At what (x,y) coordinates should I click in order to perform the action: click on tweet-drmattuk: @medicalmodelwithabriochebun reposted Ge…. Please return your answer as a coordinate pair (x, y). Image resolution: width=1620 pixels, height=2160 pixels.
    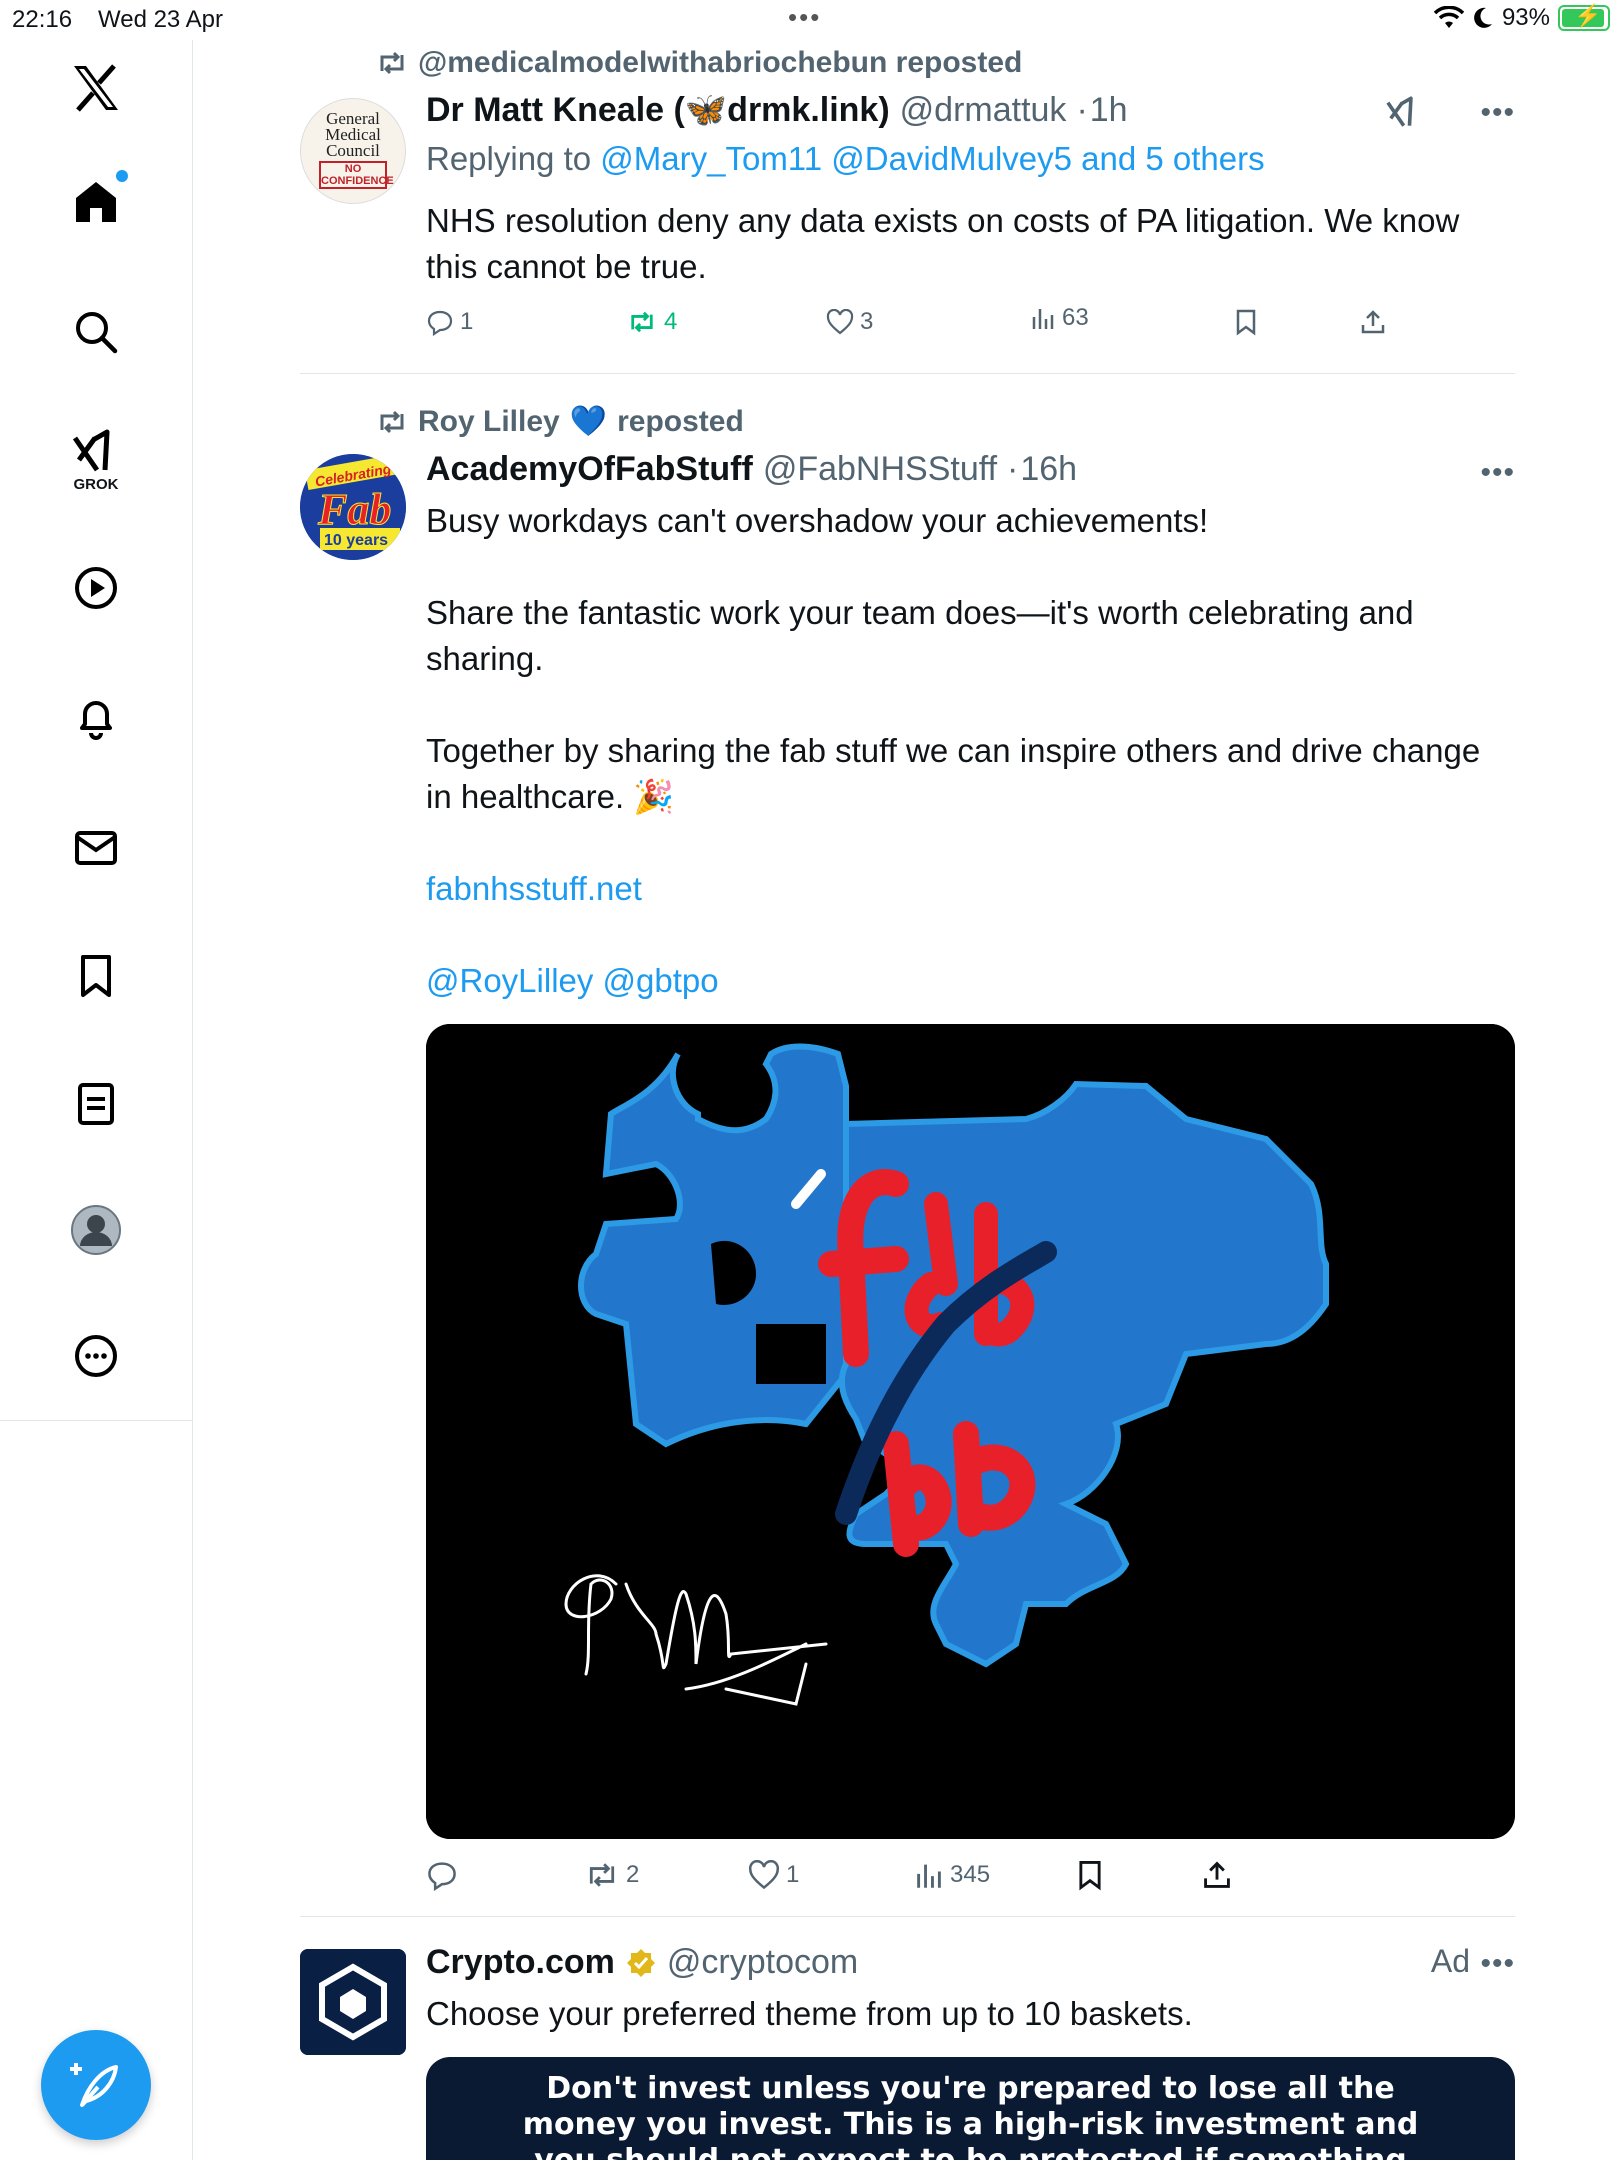
    Looking at the image, I should click on (907, 186).